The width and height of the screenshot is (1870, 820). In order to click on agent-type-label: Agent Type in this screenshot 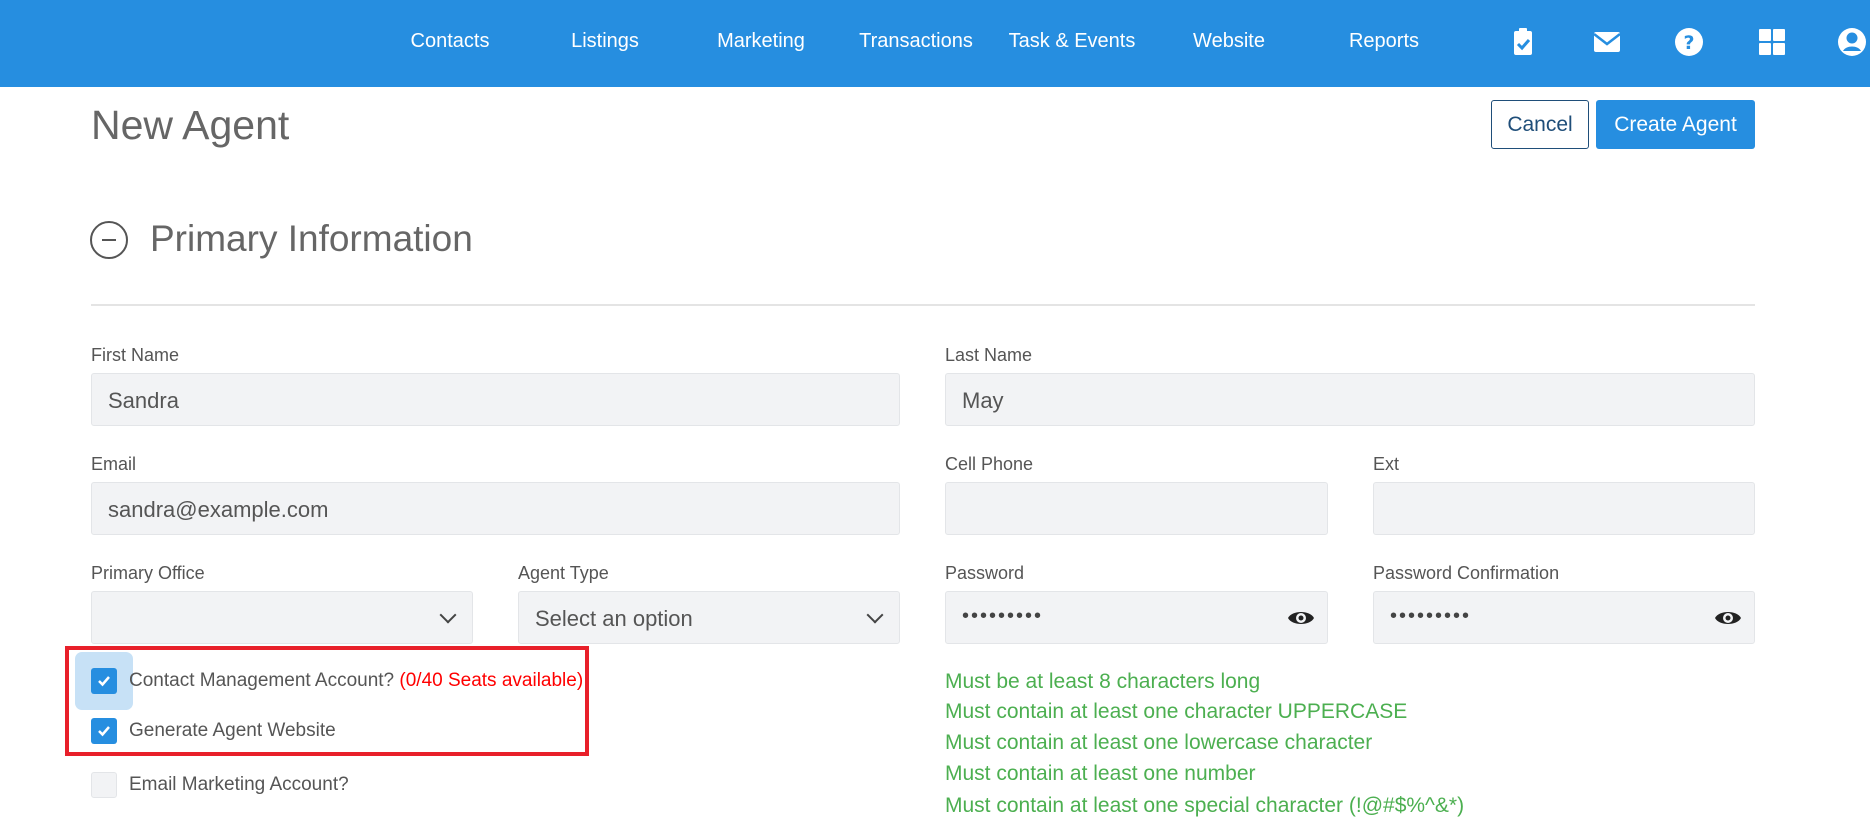, I will do `click(563, 573)`.